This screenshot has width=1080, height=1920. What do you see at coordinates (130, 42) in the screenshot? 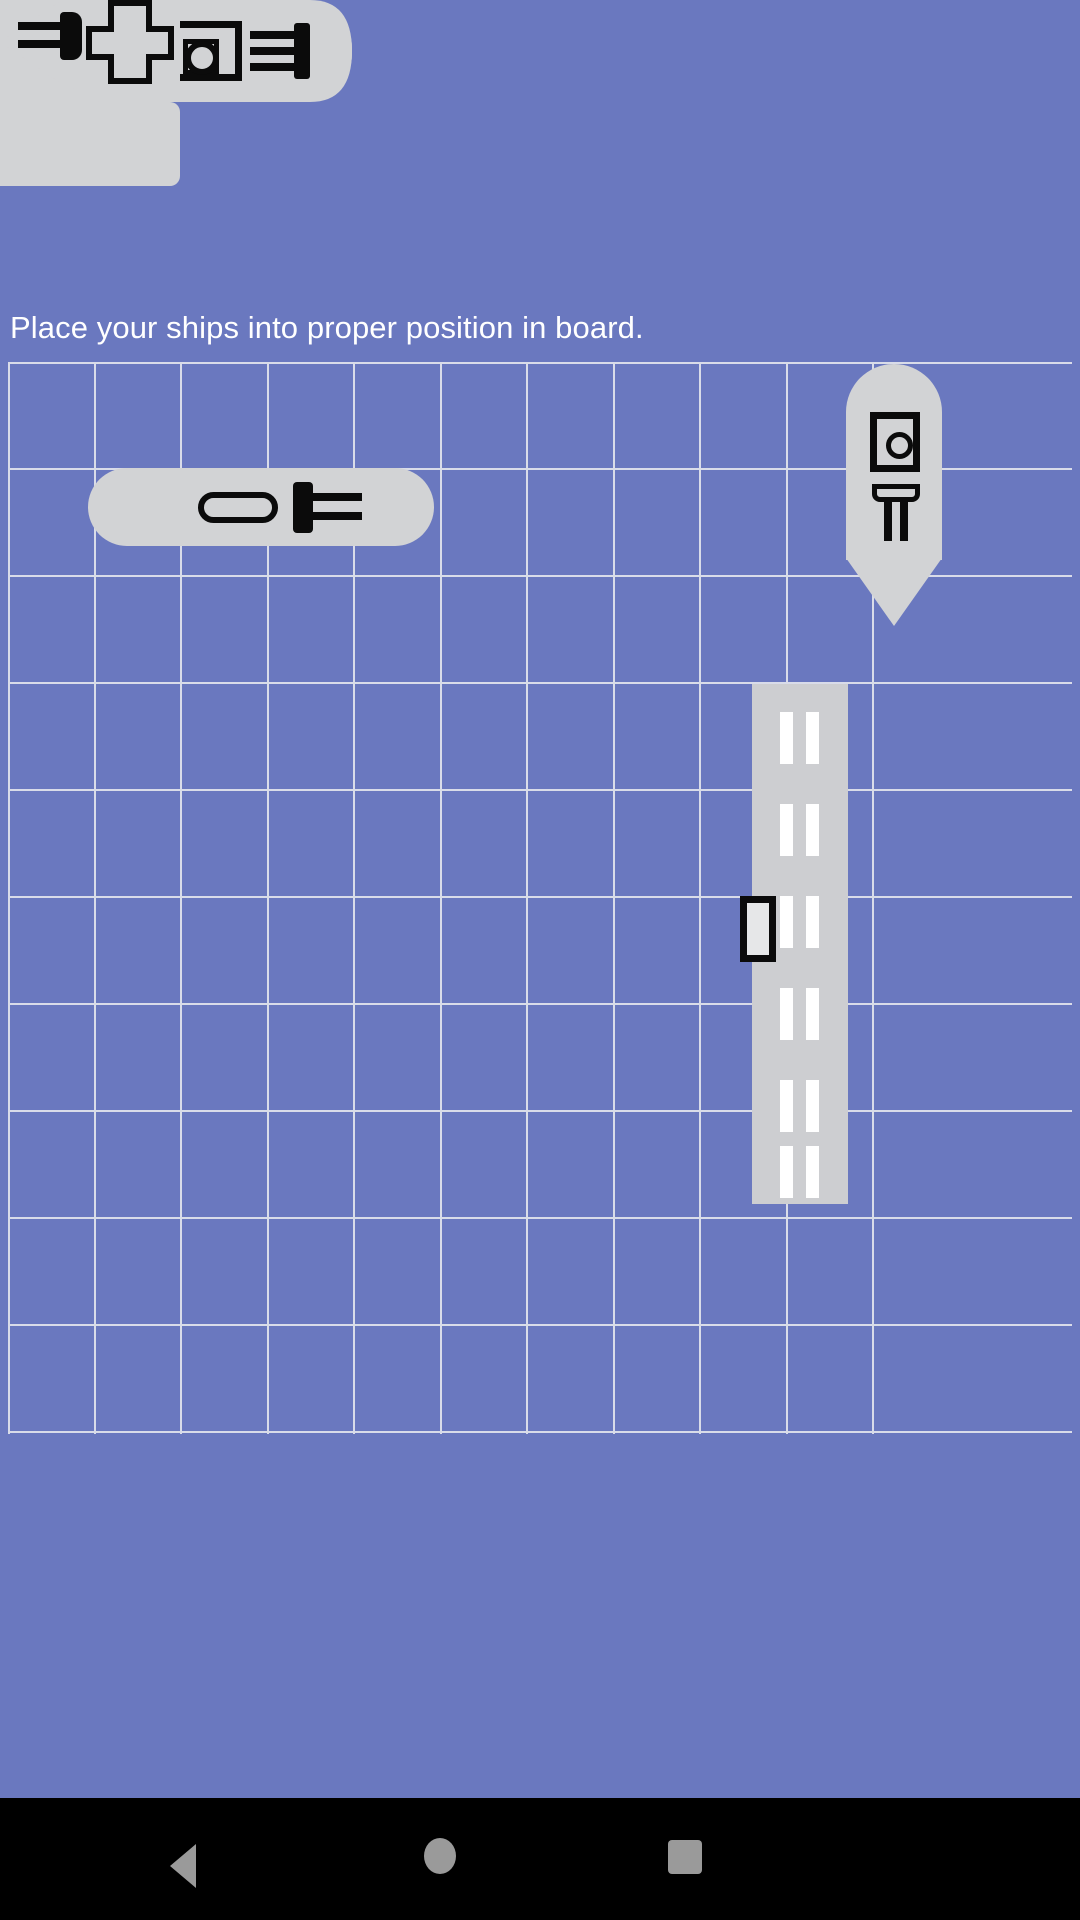
I see `cross-icon-fill` at bounding box center [130, 42].